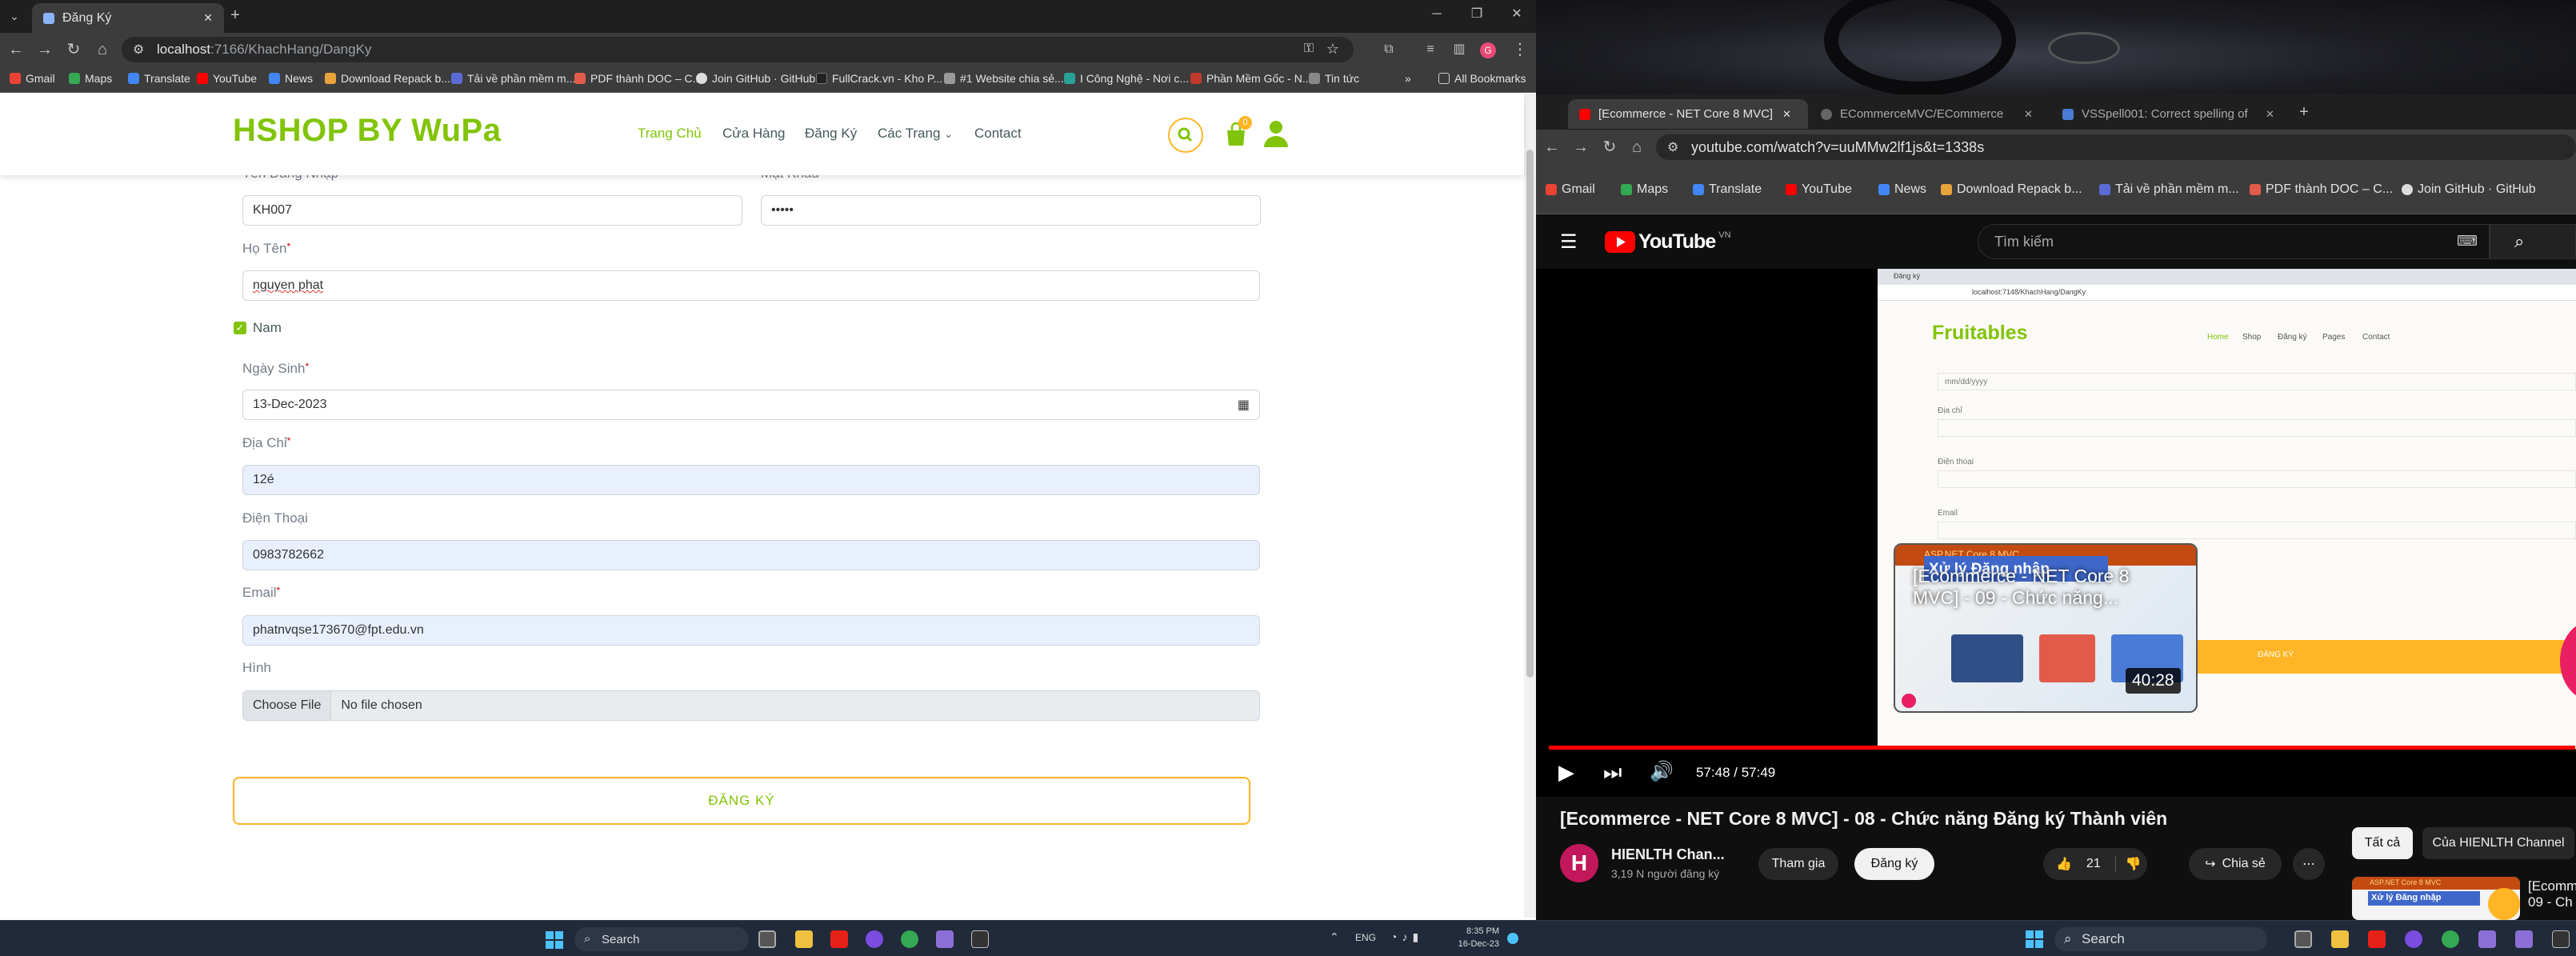 Image resolution: width=2576 pixels, height=956 pixels. I want to click on tray-chevron-icon: ⌃, so click(1334, 937).